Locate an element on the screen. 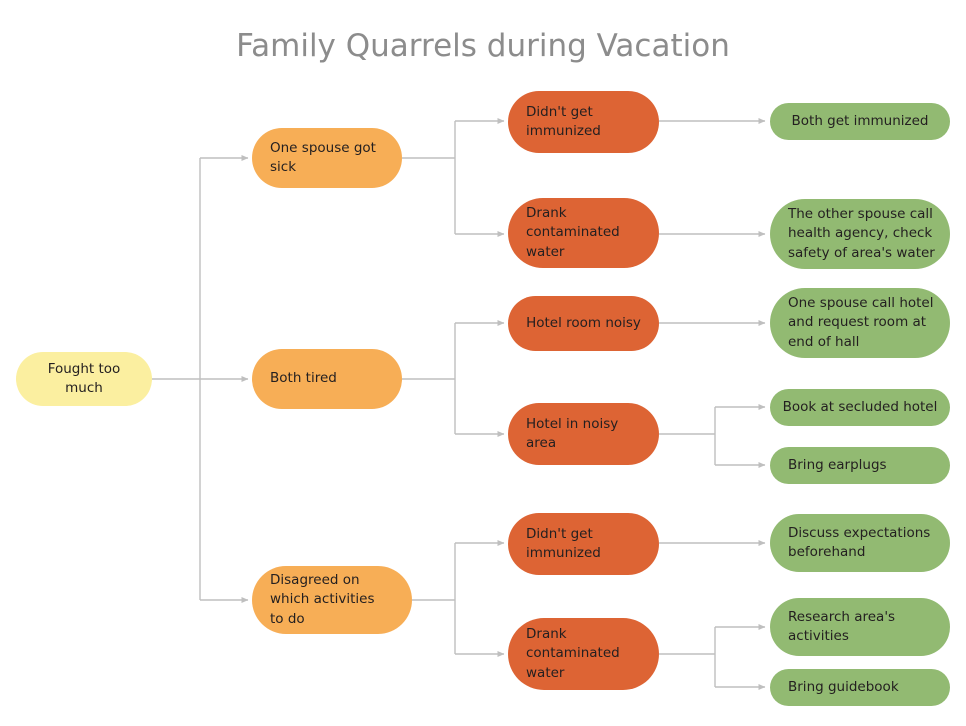 The image size is (966, 726). node-root-label: Fought too much is located at coordinates (84, 378).